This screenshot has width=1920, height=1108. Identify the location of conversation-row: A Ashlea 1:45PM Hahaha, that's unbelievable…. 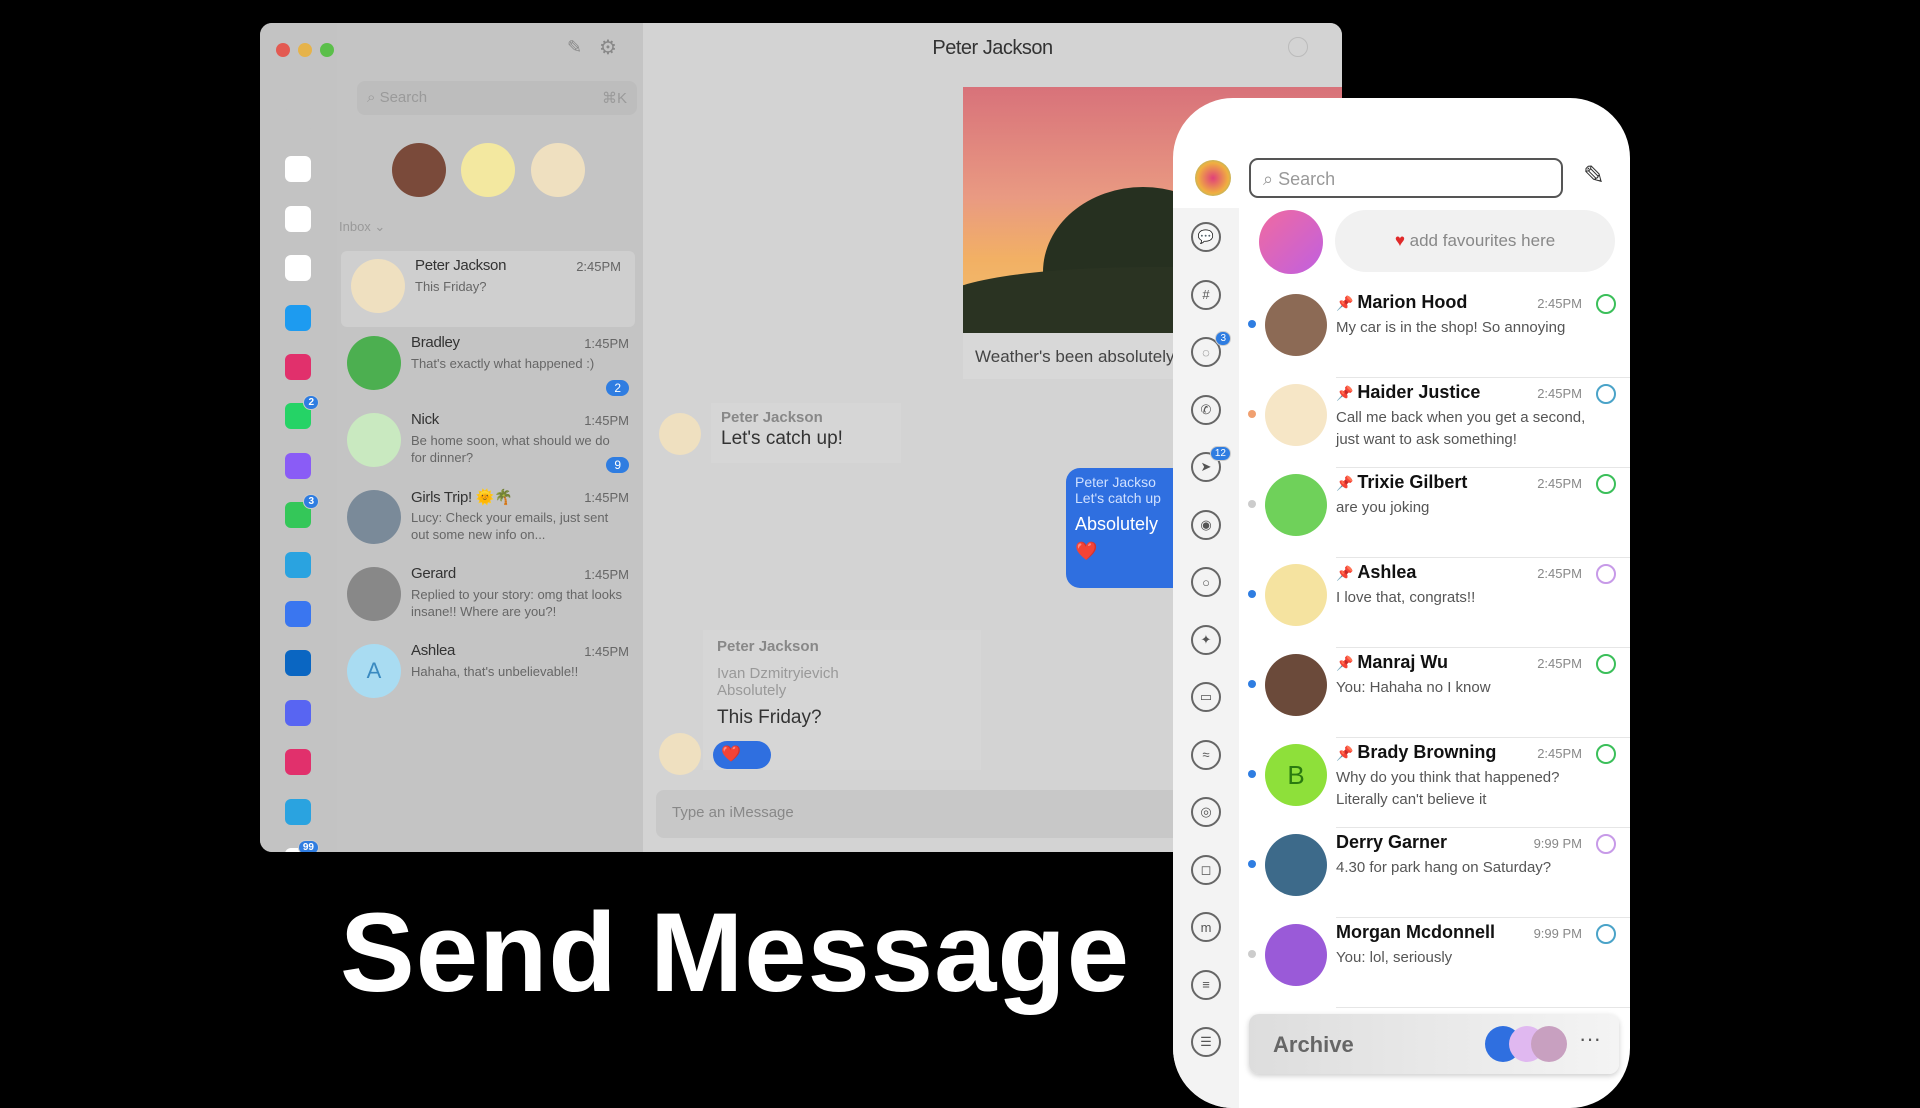
(490, 674).